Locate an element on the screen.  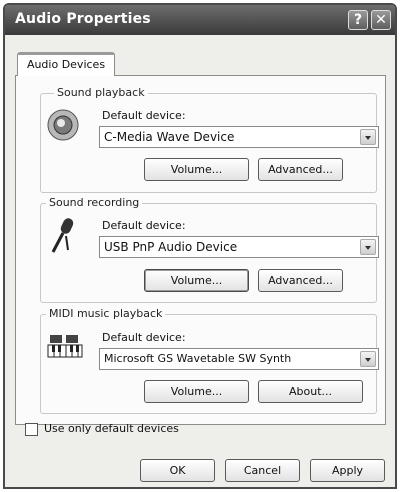
playback-device-value: C-Media Wave Device is located at coordinates (169, 137).